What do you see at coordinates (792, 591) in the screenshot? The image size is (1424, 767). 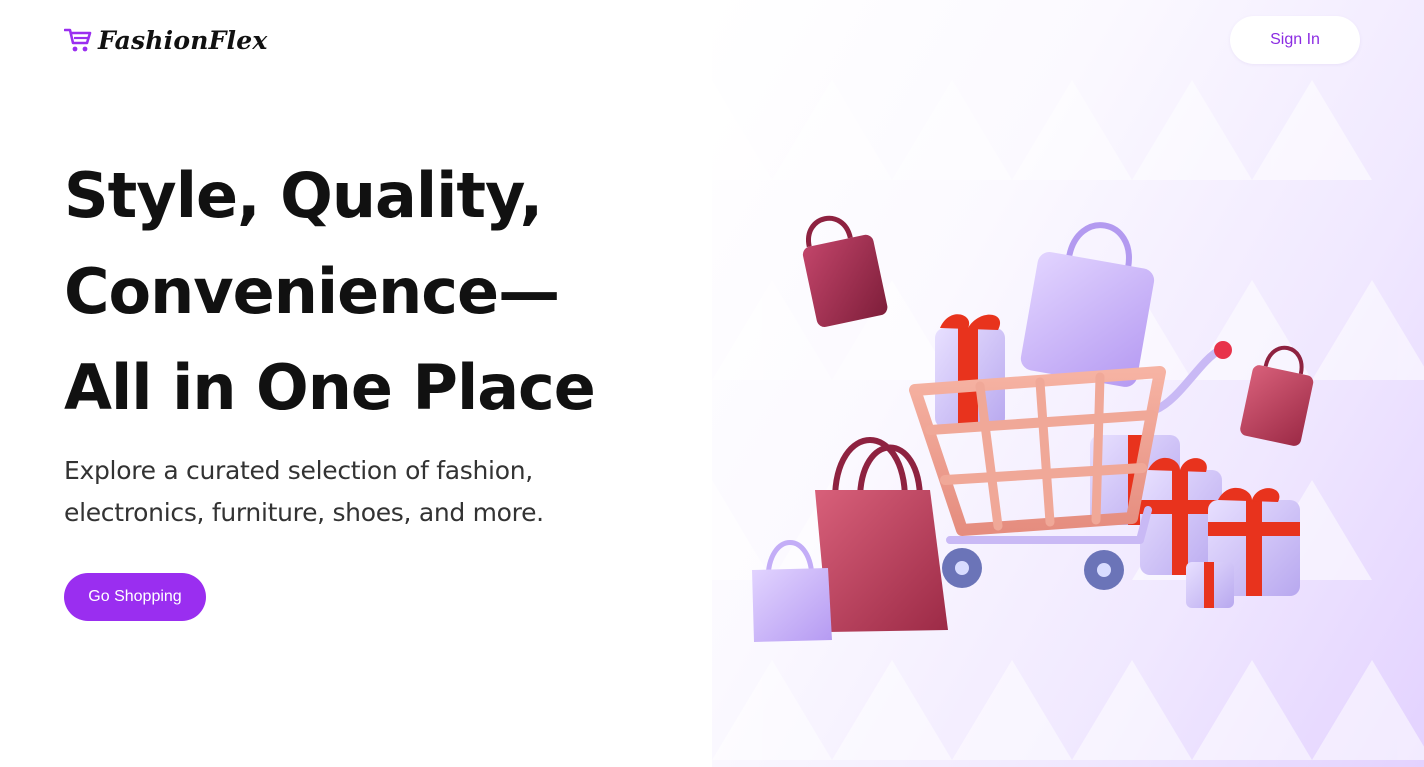 I see `lavender-bag-small` at bounding box center [792, 591].